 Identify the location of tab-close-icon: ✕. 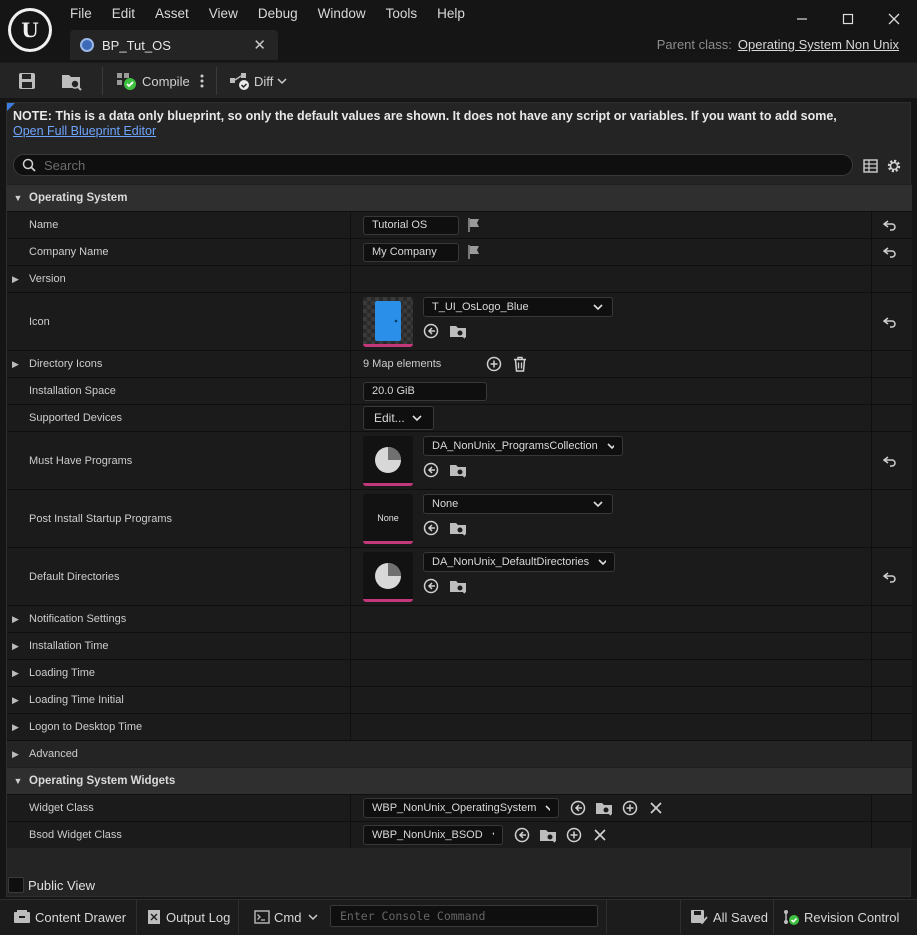
(259, 45).